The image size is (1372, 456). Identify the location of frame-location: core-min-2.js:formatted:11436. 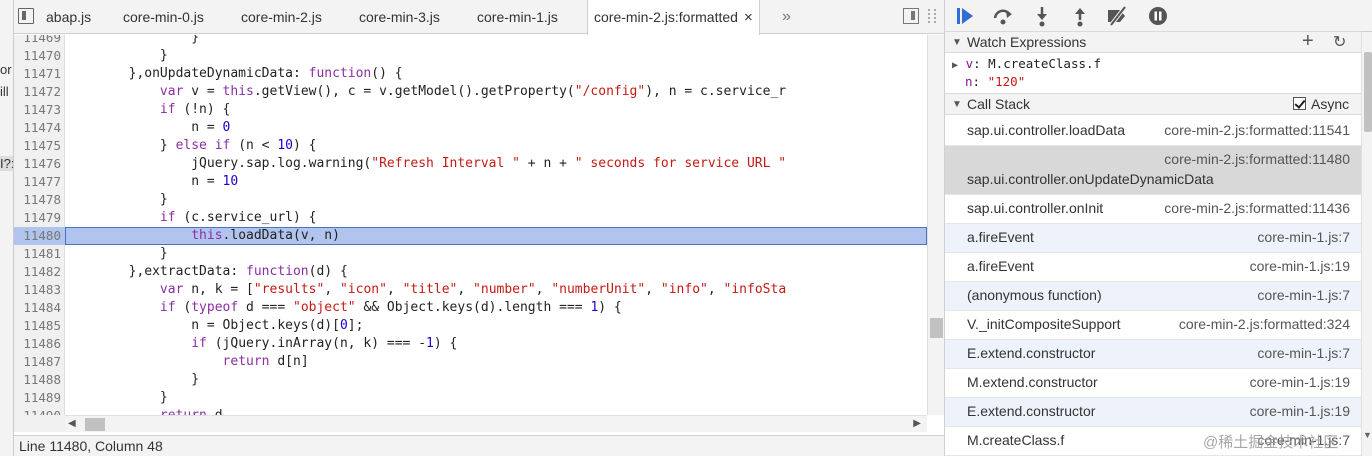
(1257, 208).